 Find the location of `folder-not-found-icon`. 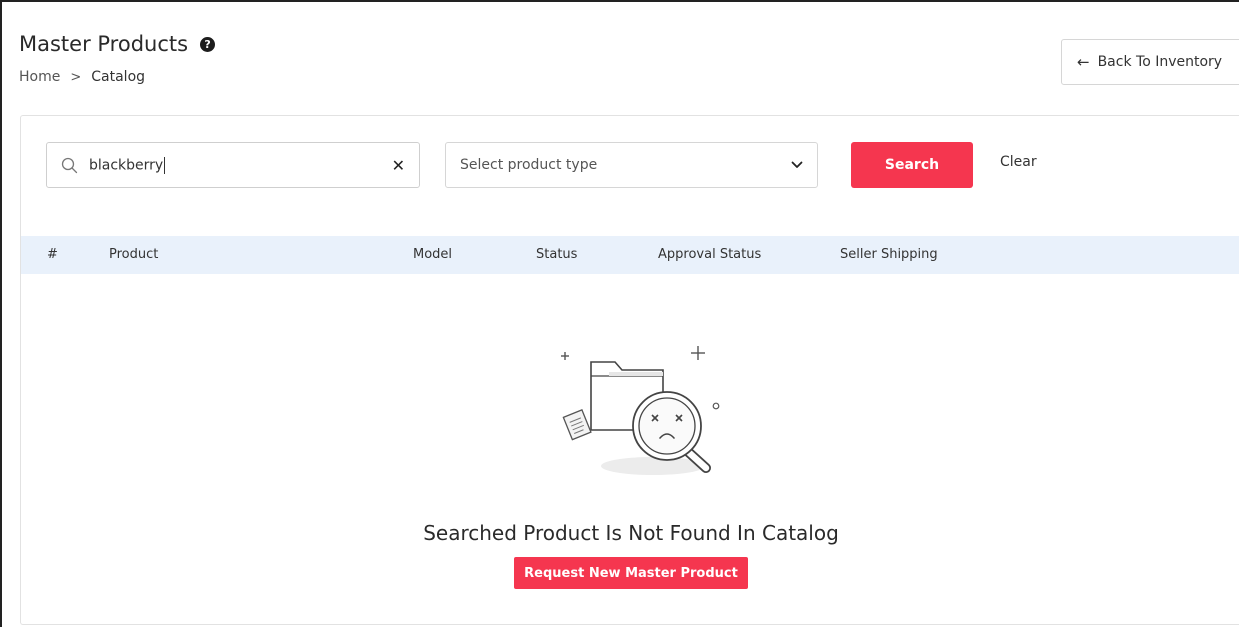

folder-not-found-icon is located at coordinates (640, 410).